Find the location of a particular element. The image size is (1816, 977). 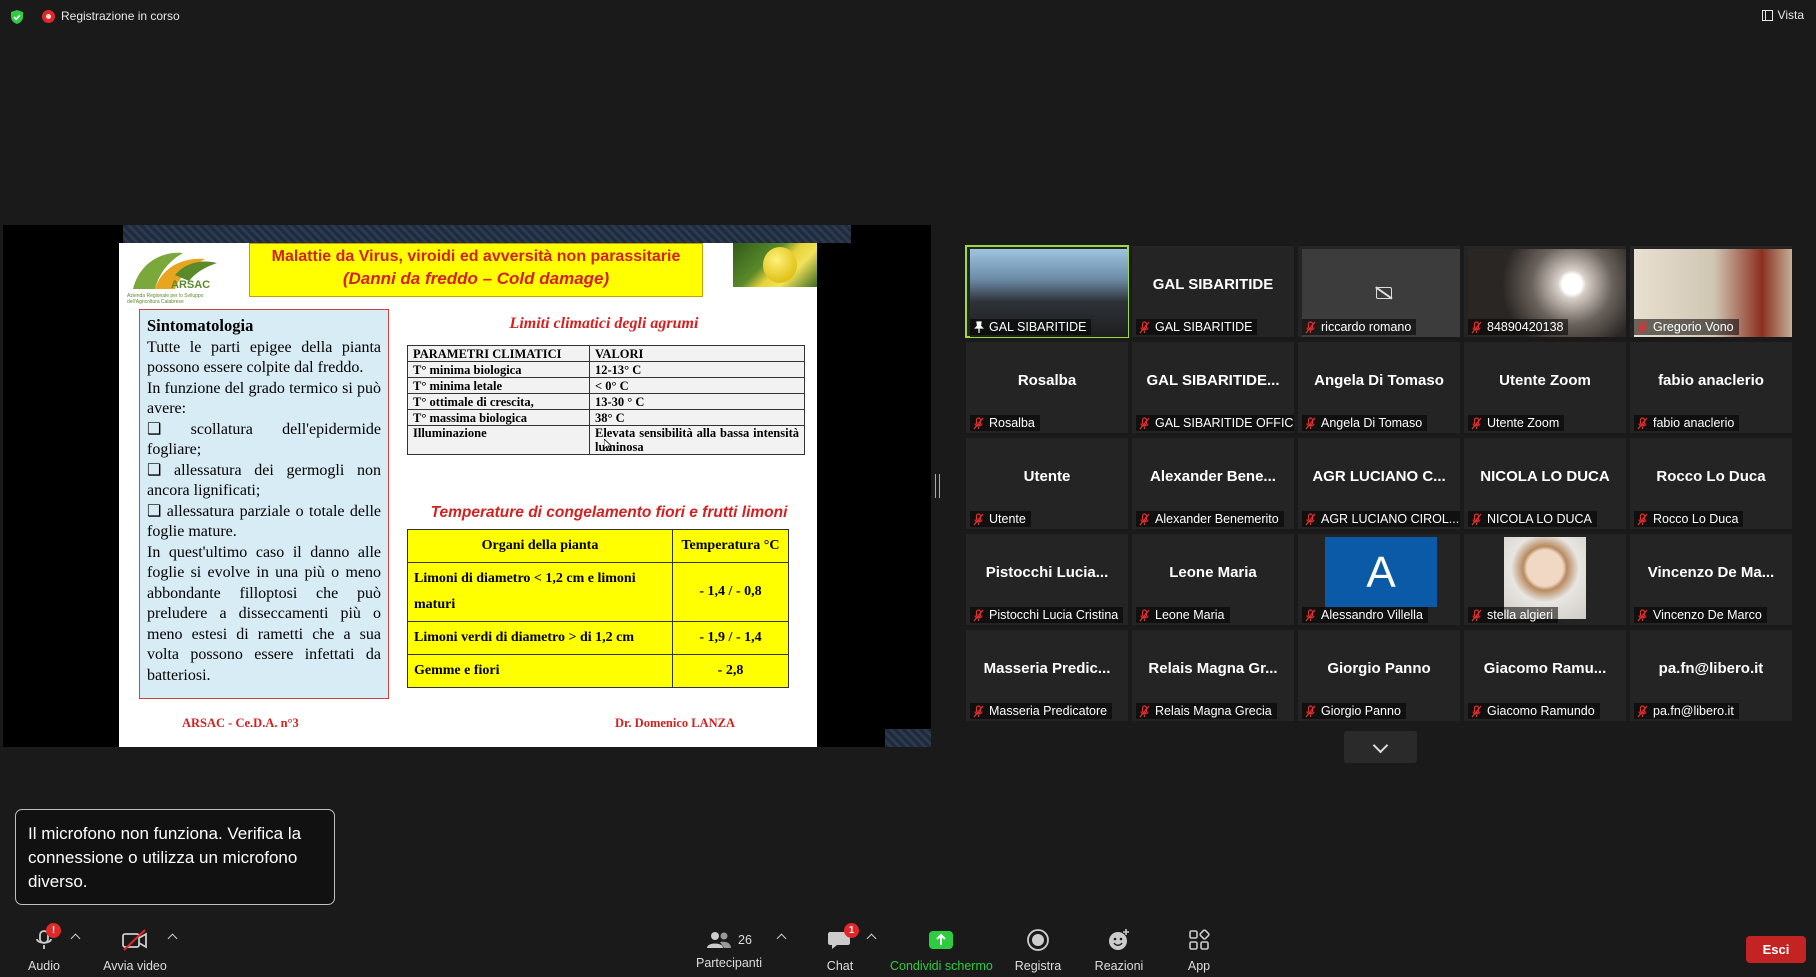

participant-name-label: 84890420138 is located at coordinates (1518, 327).